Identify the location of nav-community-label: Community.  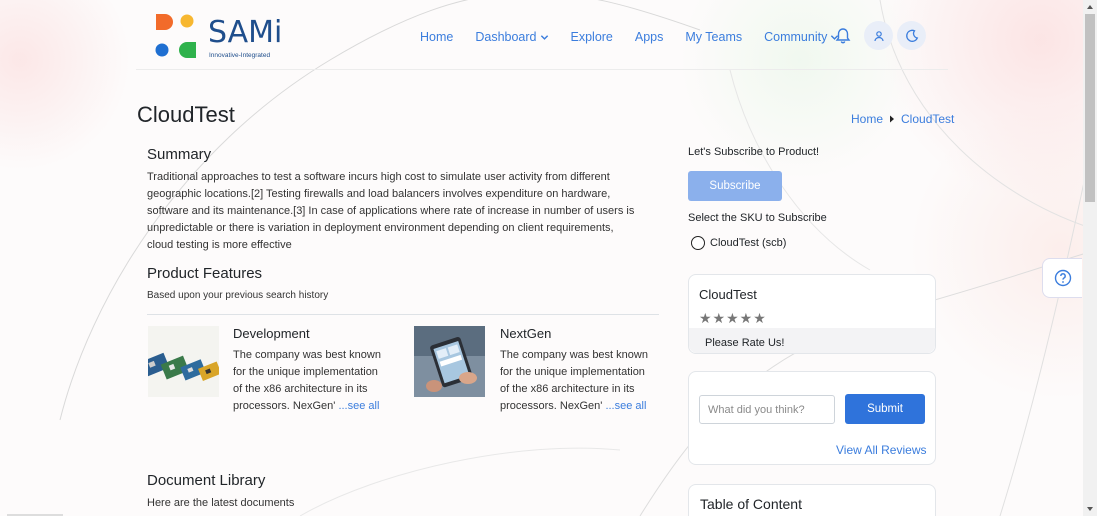
(796, 37).